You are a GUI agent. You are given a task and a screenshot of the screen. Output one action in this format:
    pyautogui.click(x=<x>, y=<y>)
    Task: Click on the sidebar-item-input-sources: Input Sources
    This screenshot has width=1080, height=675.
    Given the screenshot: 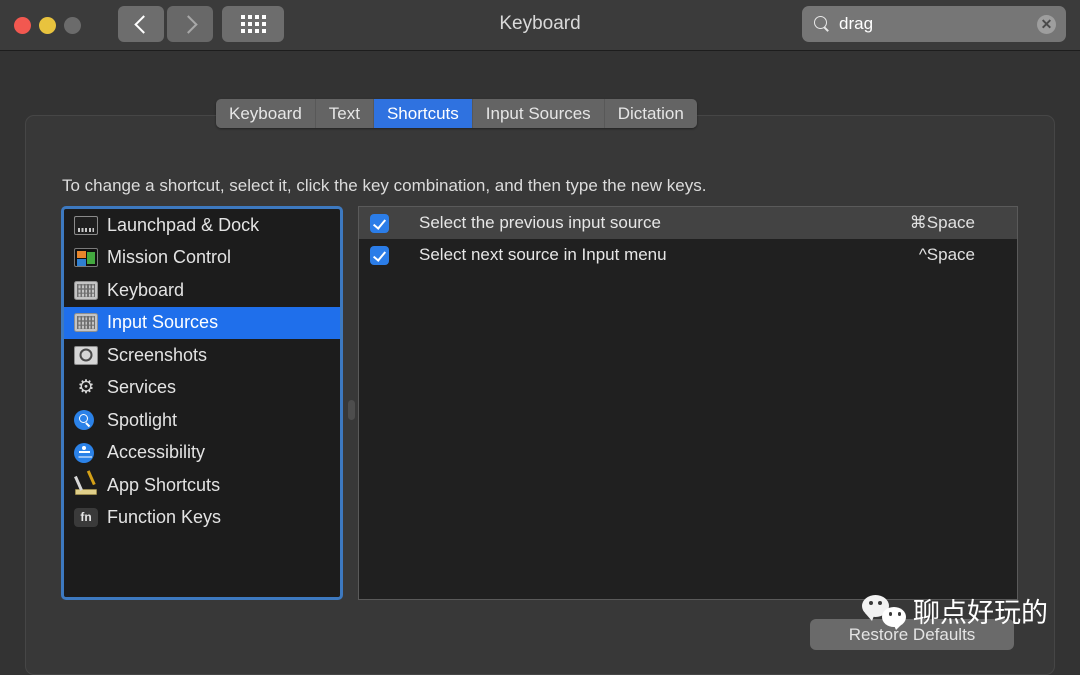 What is the action you would take?
    pyautogui.click(x=202, y=322)
    